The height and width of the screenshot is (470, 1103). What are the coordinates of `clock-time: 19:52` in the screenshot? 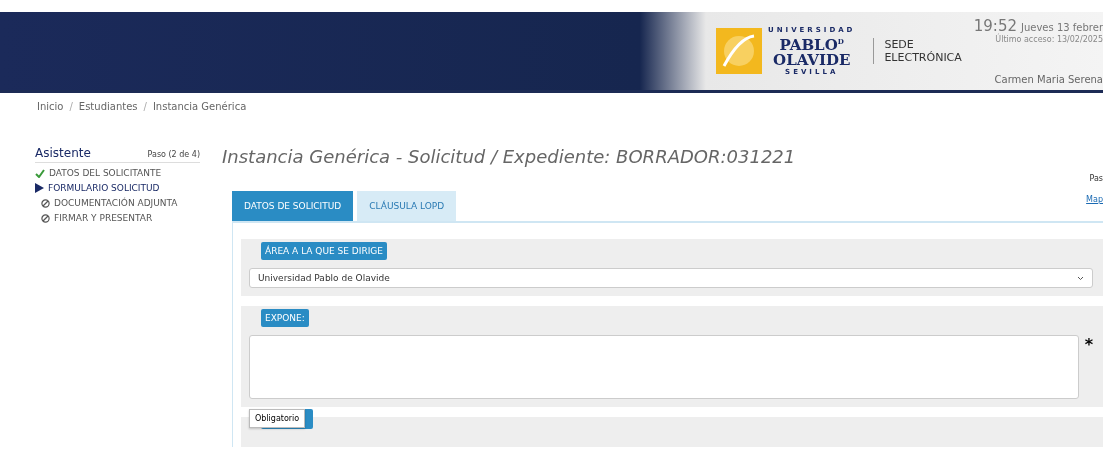 It's located at (995, 26).